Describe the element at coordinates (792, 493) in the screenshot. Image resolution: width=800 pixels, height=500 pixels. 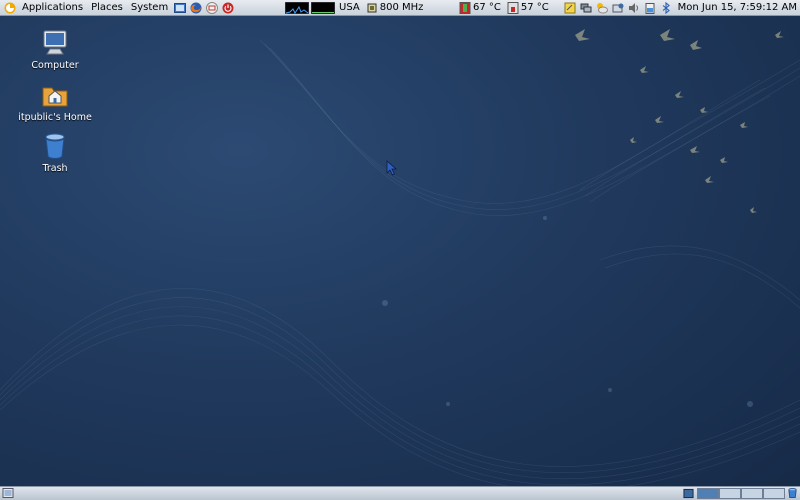
I see `trash-applet-icon` at that location.